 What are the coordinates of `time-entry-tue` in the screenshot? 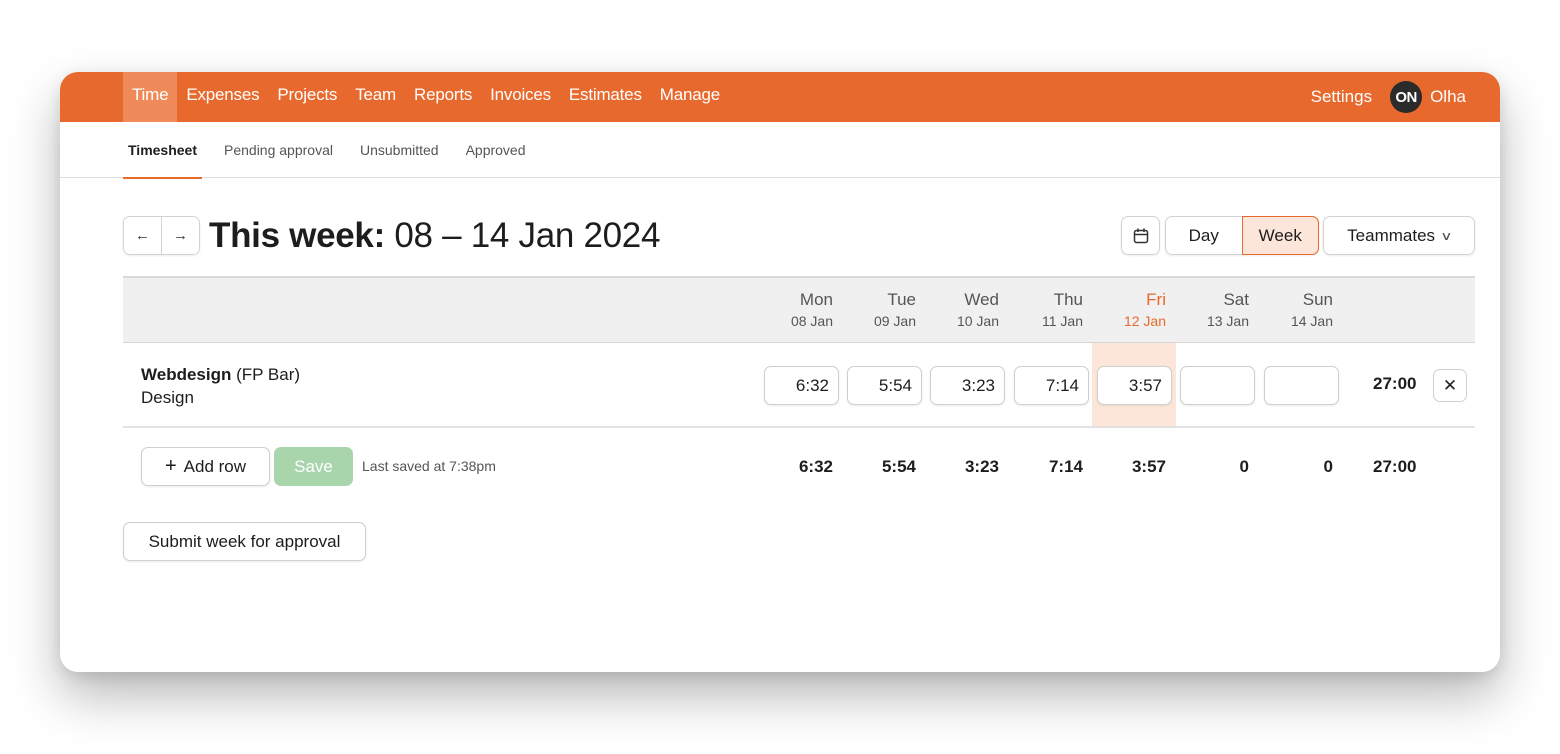 It's located at (884, 385).